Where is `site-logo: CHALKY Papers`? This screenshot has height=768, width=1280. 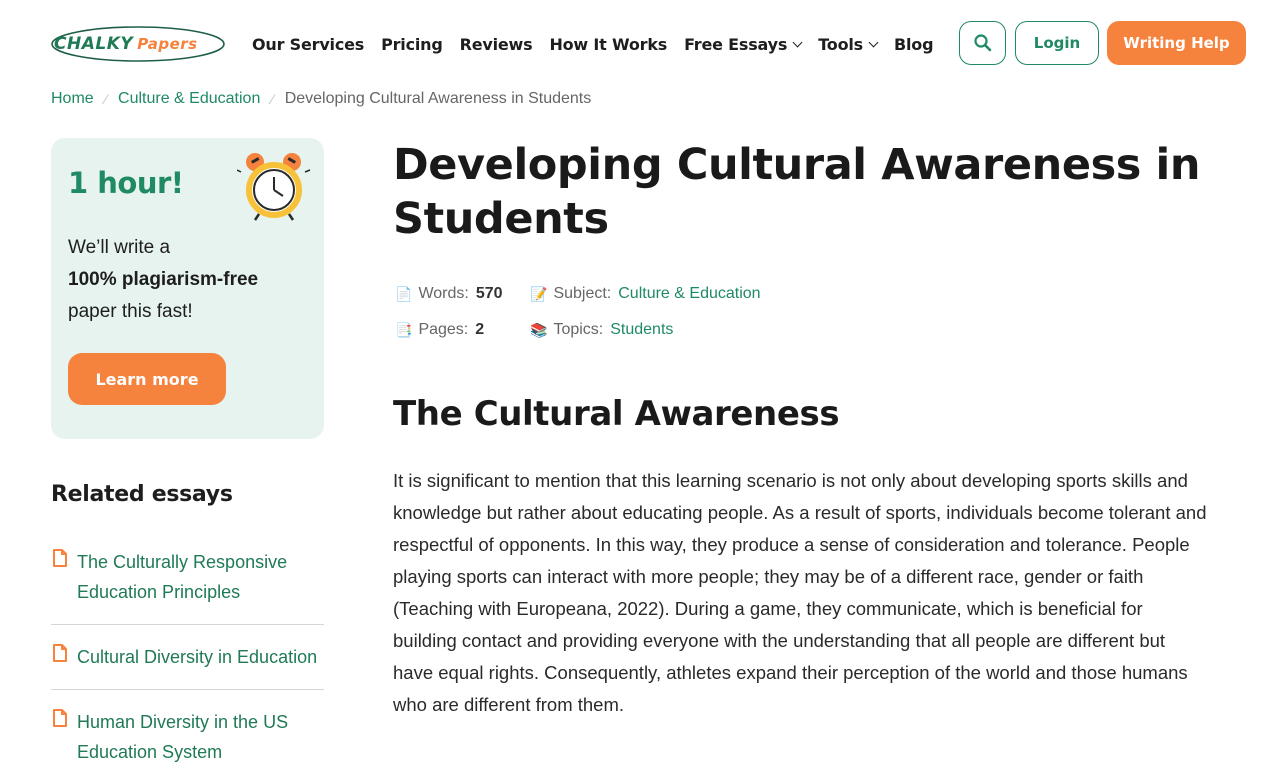
site-logo: CHALKY Papers is located at coordinates (139, 44).